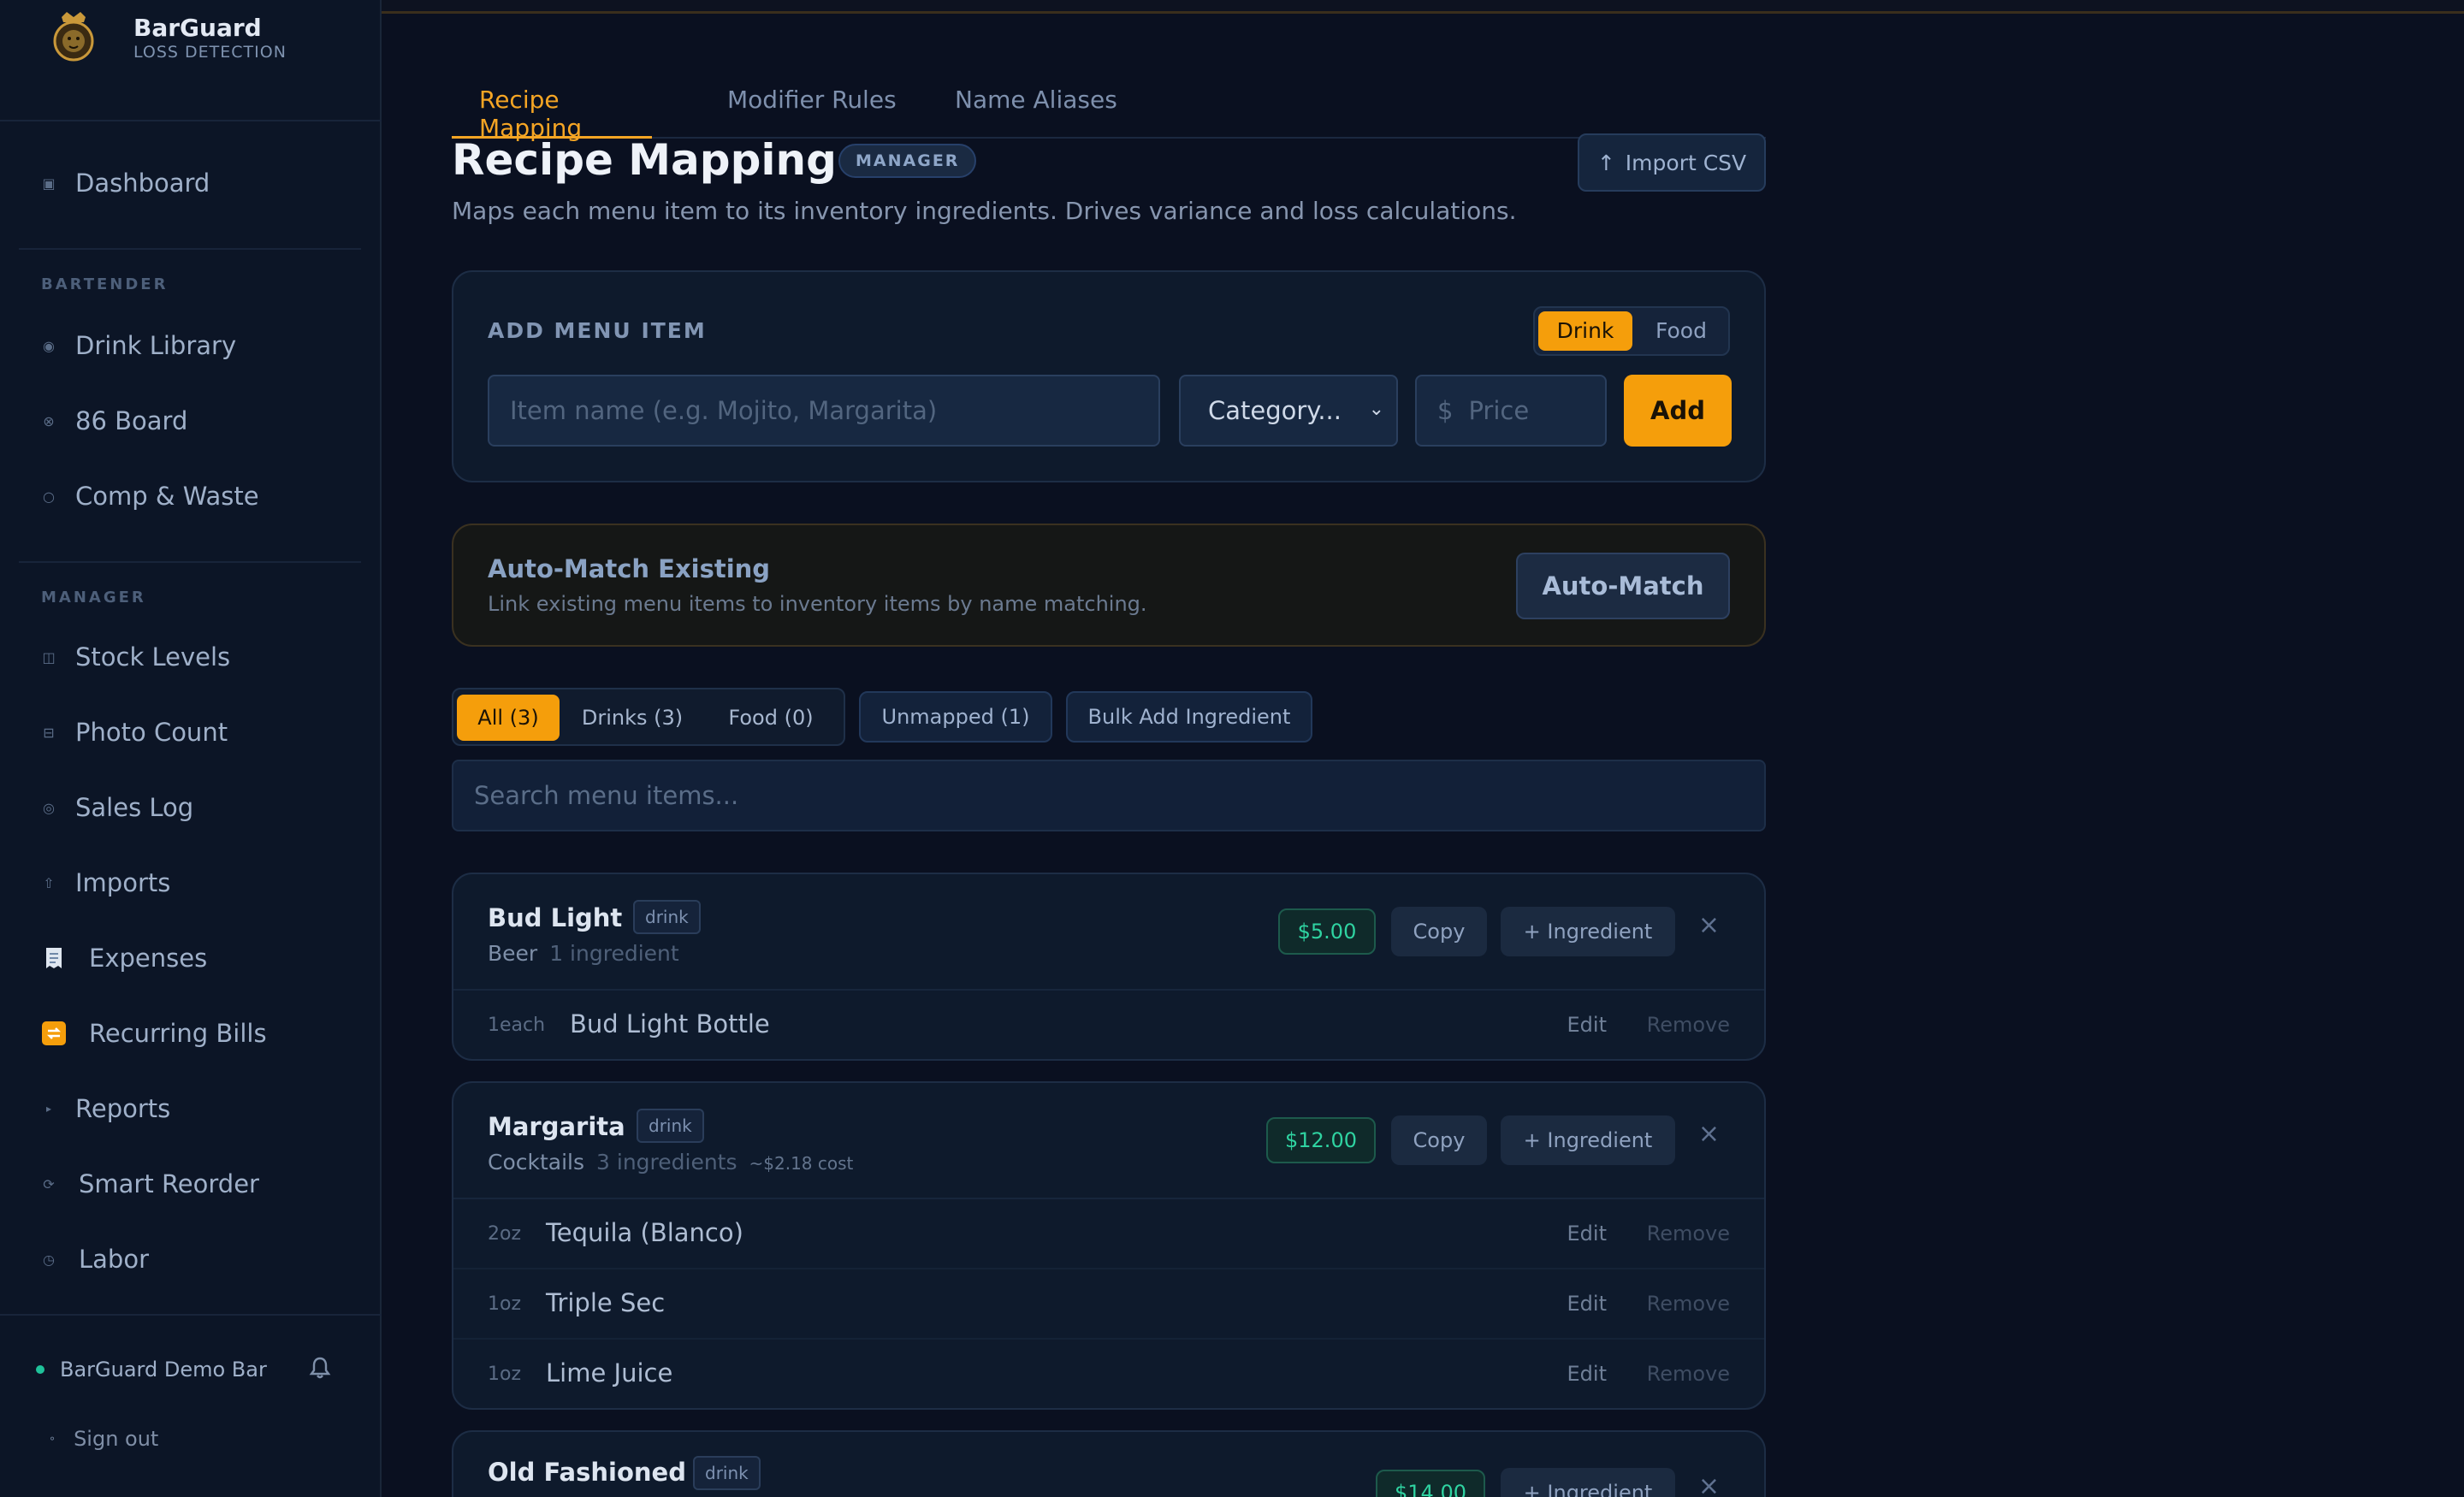  Describe the element at coordinates (555, 918) in the screenshot. I see `menu-item-name: Bud Light` at that location.